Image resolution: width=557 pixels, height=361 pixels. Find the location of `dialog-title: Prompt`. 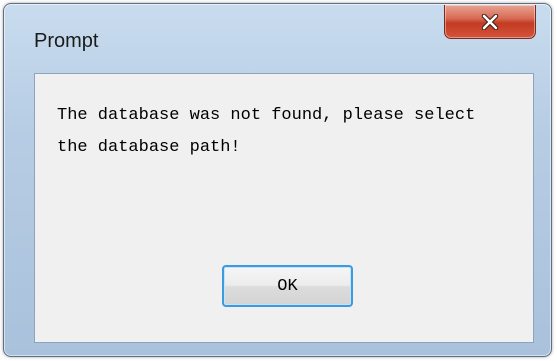

dialog-title: Prompt is located at coordinates (66, 41).